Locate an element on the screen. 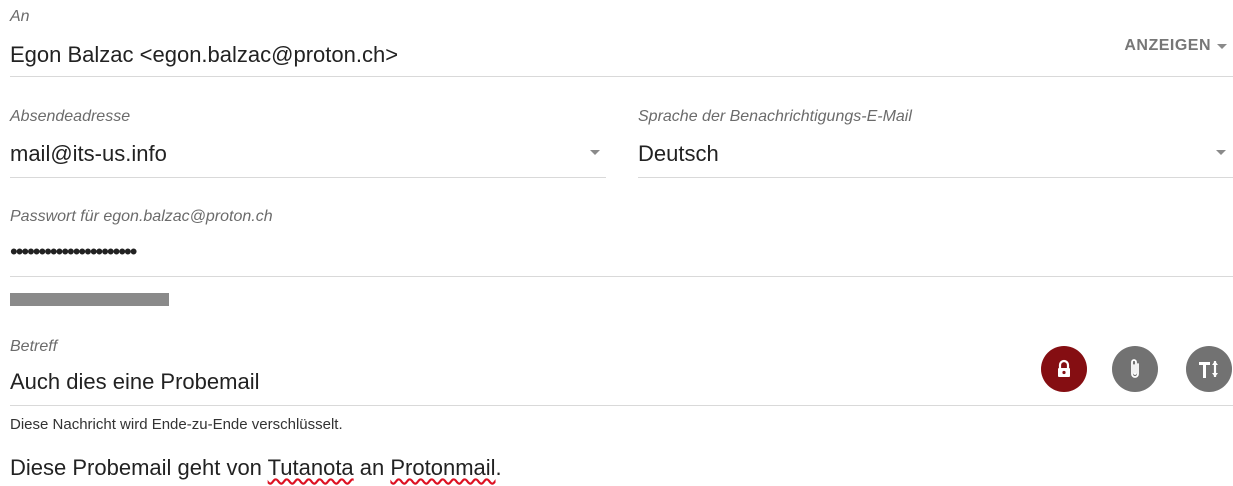 Image resolution: width=1233 pixels, height=486 pixels. recipient-input: Egon Balzac <egon.balzac@proton.ch> is located at coordinates (204, 55).